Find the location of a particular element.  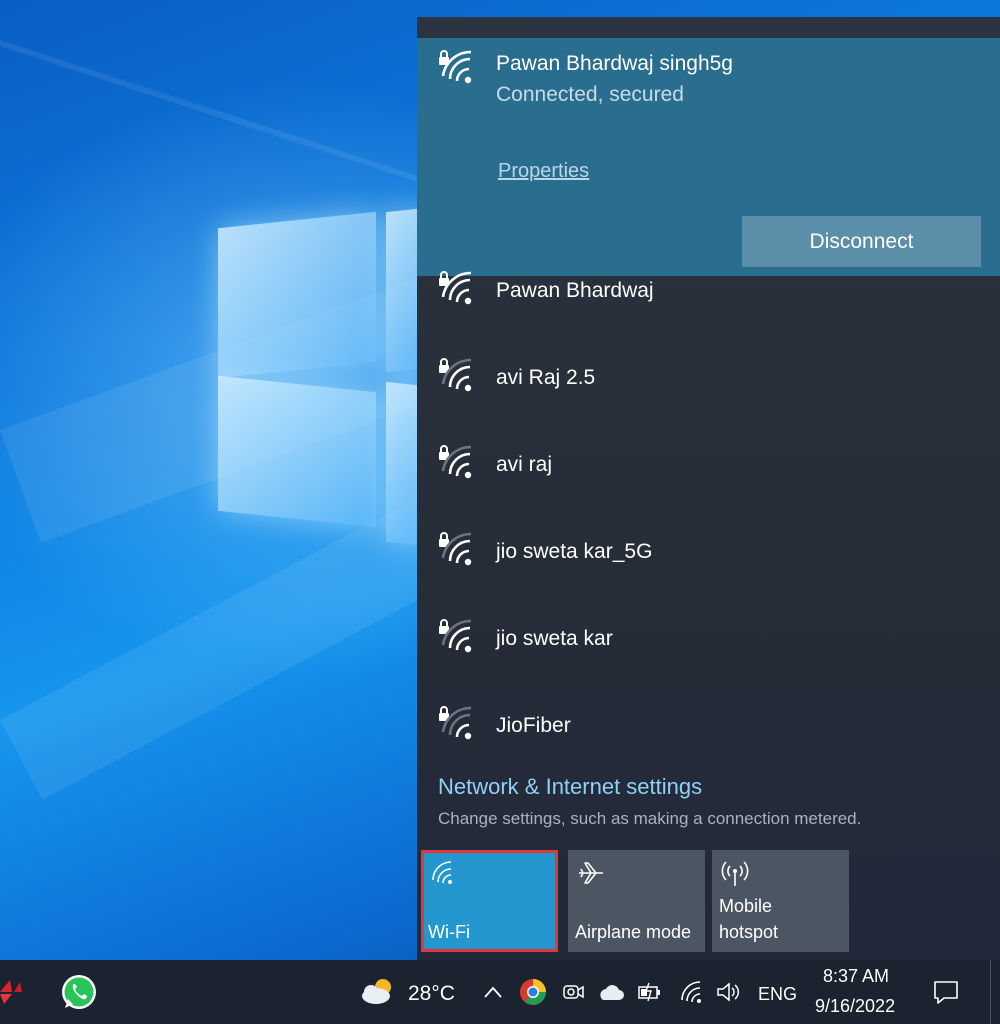

network-name: jio sweta kar is located at coordinates (554, 638).